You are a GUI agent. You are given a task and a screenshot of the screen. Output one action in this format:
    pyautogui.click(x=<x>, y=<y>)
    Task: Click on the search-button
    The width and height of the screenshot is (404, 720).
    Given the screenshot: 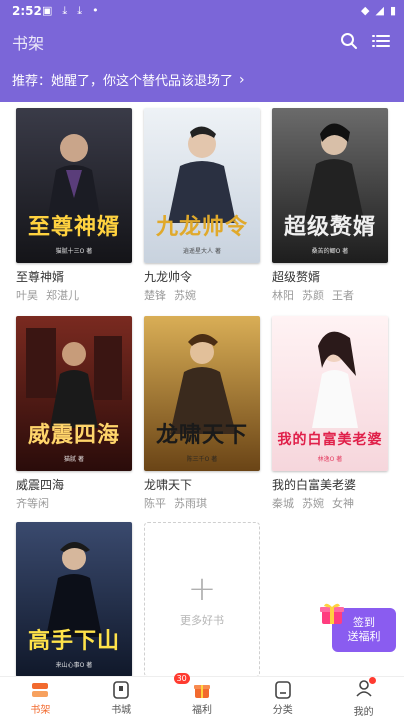 What is the action you would take?
    pyautogui.click(x=349, y=41)
    